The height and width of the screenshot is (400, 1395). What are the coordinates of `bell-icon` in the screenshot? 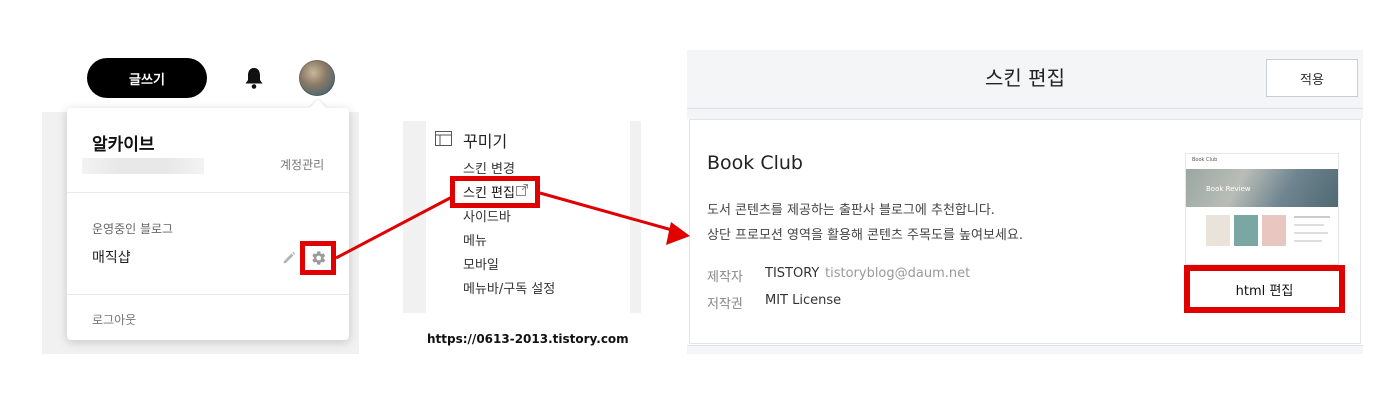 It's located at (254, 78).